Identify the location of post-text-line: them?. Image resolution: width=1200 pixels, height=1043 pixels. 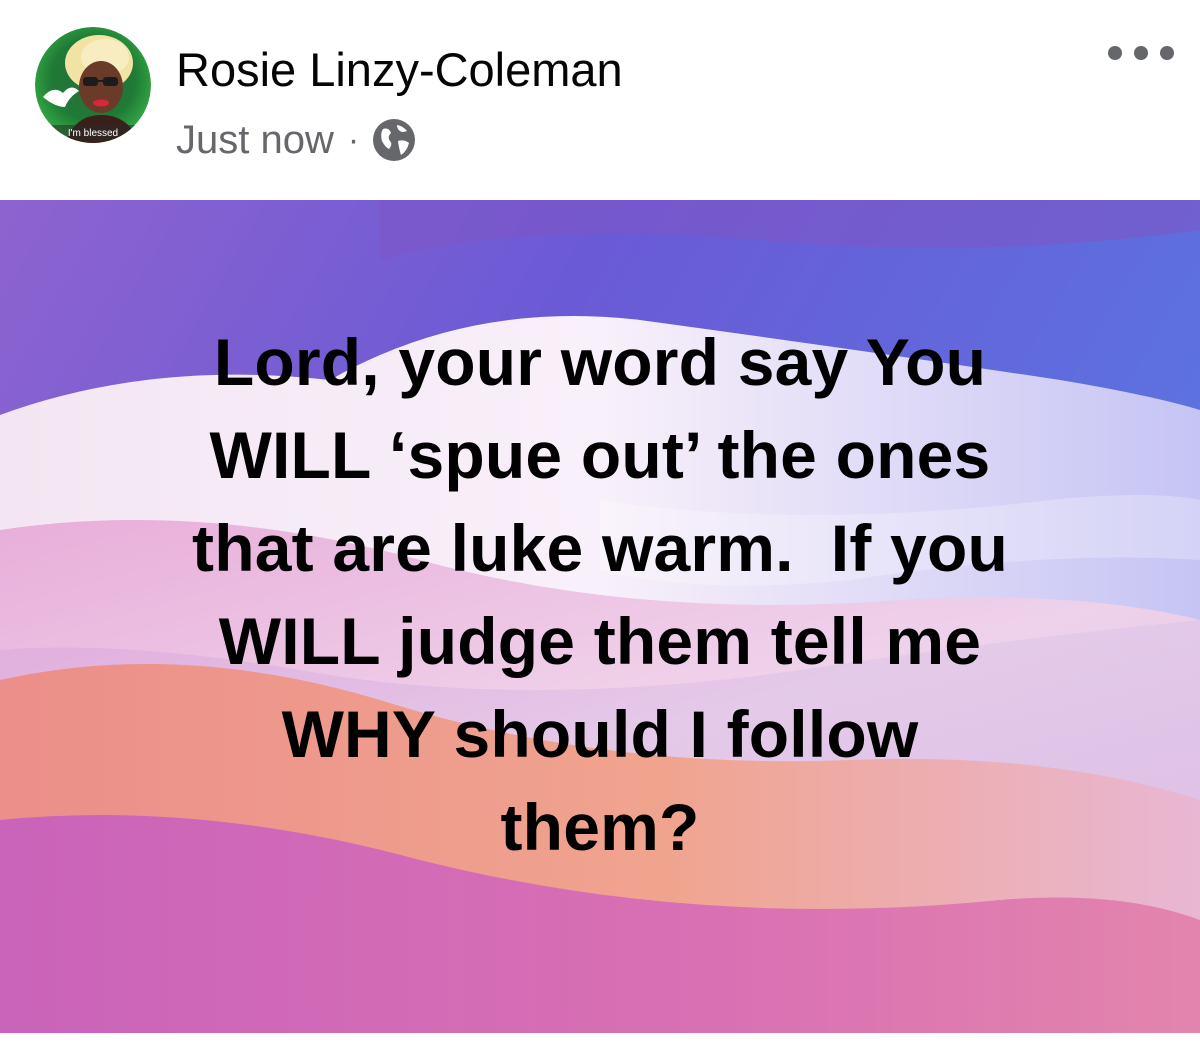
(600, 827).